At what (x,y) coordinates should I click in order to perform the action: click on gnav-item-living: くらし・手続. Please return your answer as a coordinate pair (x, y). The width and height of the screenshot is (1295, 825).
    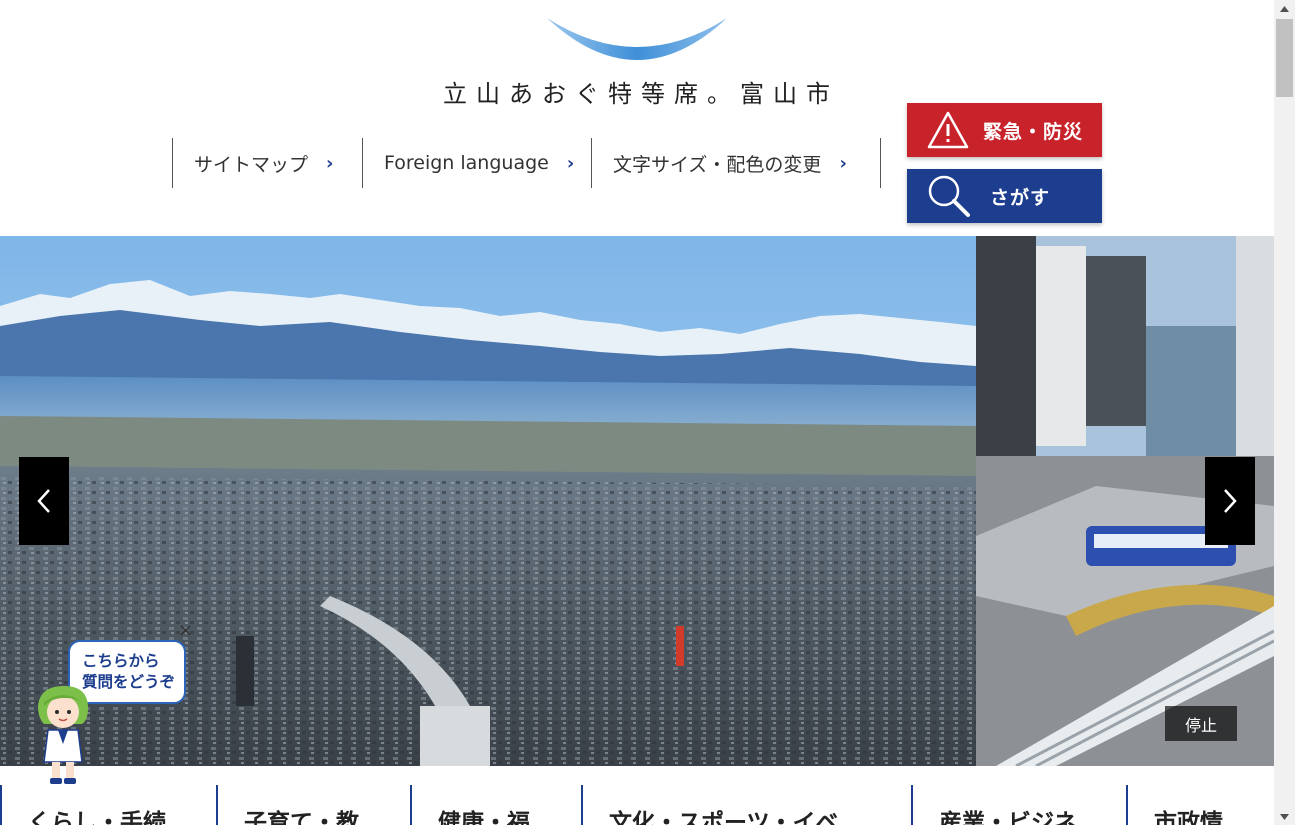
    Looking at the image, I should click on (108, 805).